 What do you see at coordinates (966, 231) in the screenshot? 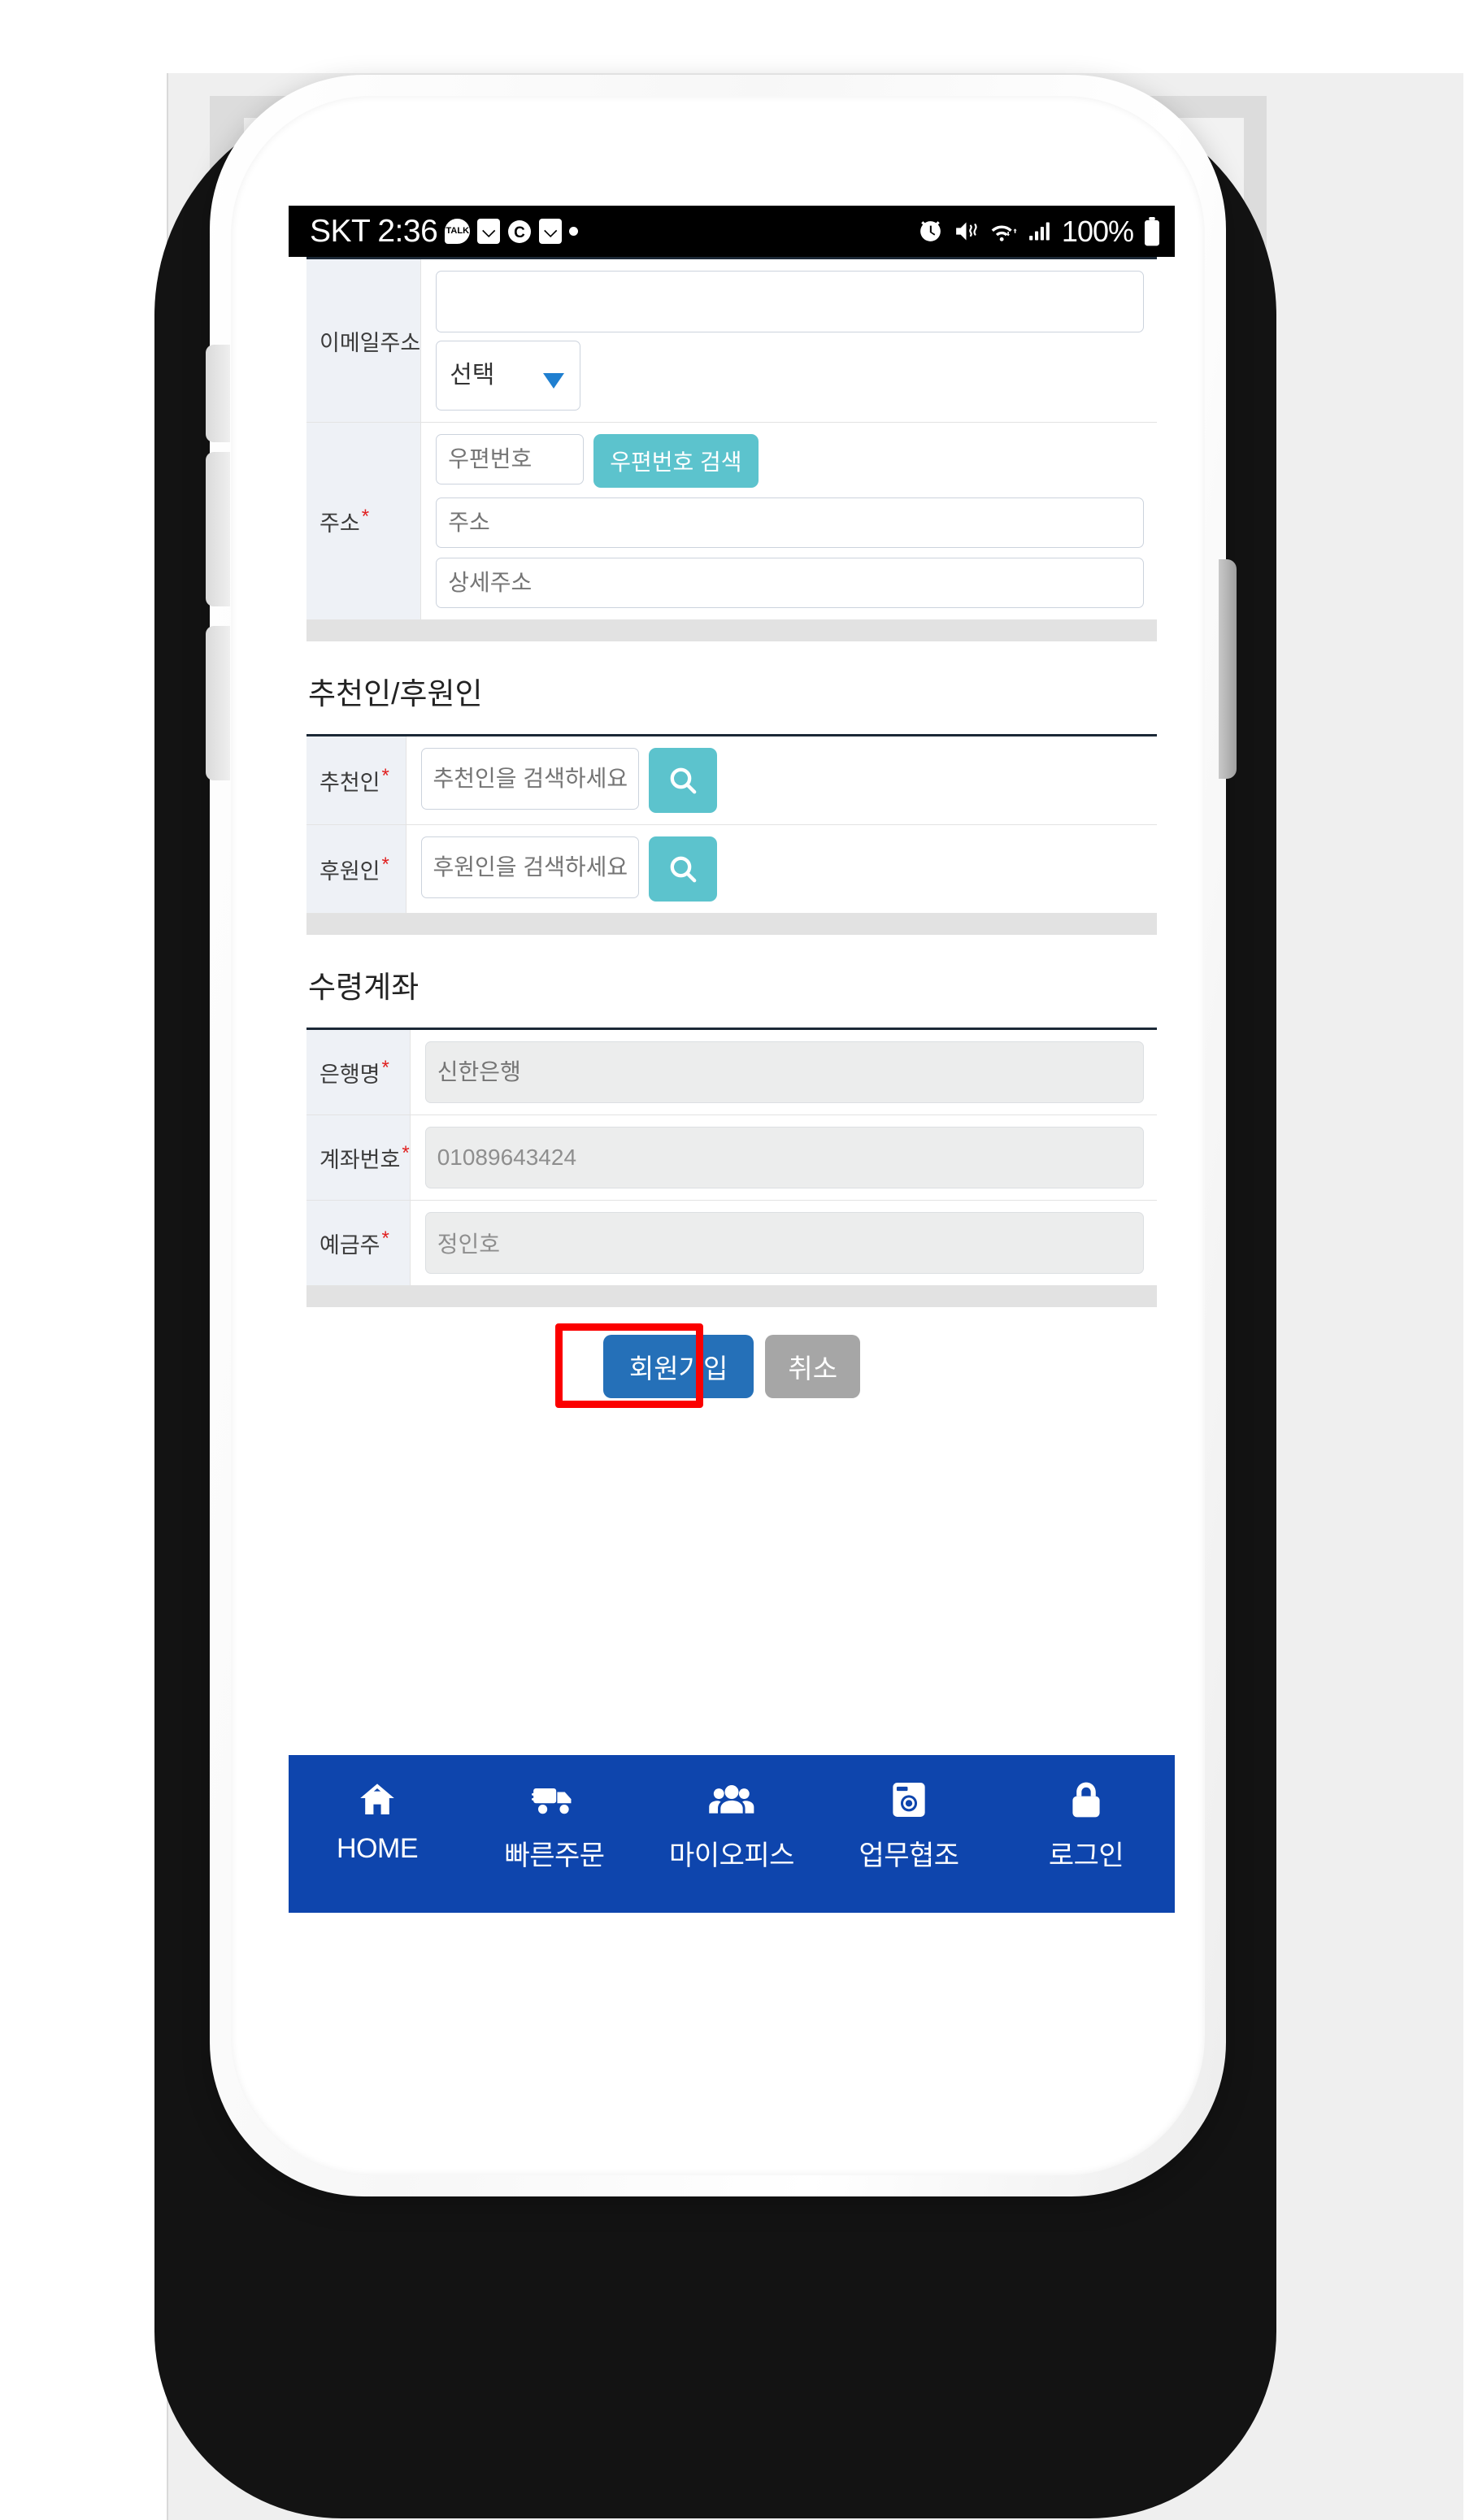
I see `mute-icon` at bounding box center [966, 231].